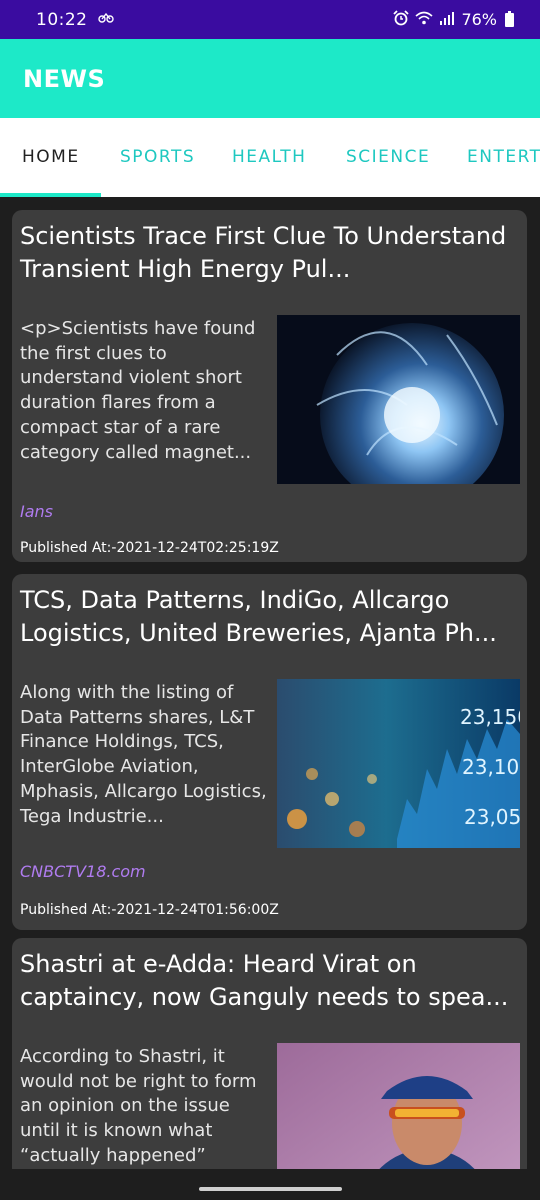 This screenshot has height=1200, width=540. What do you see at coordinates (490, 717) in the screenshot?
I see `ticker-text: 23,150` at bounding box center [490, 717].